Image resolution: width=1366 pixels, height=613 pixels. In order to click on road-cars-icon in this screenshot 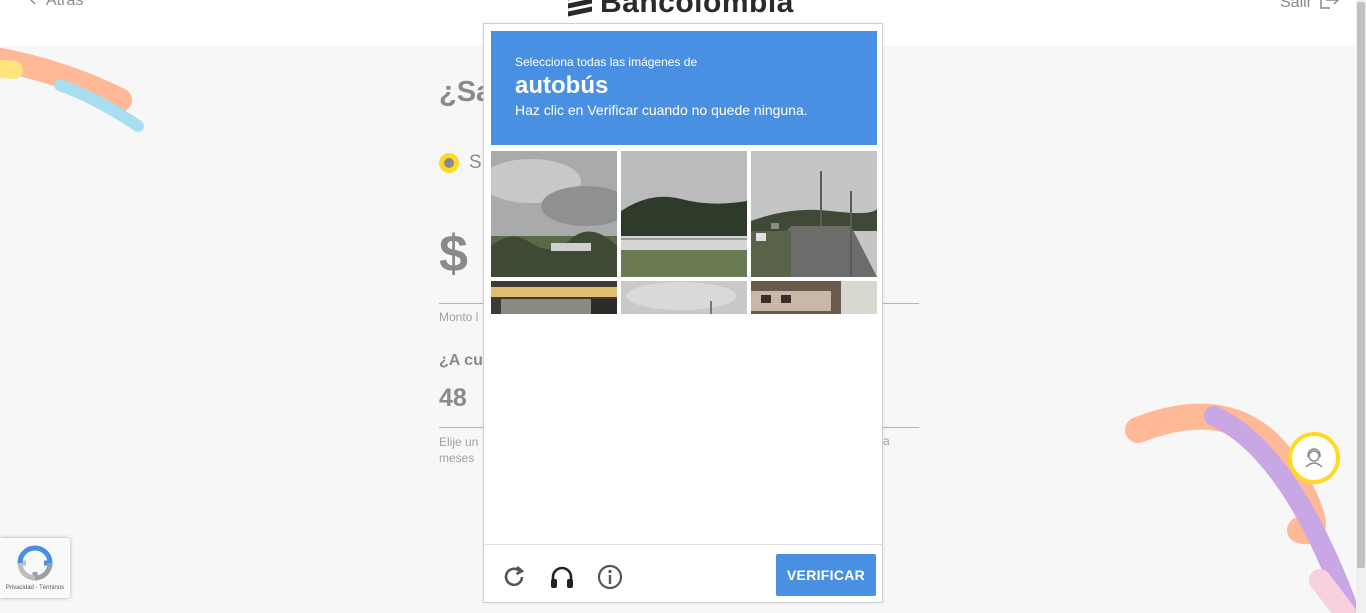, I will do `click(814, 214)`.